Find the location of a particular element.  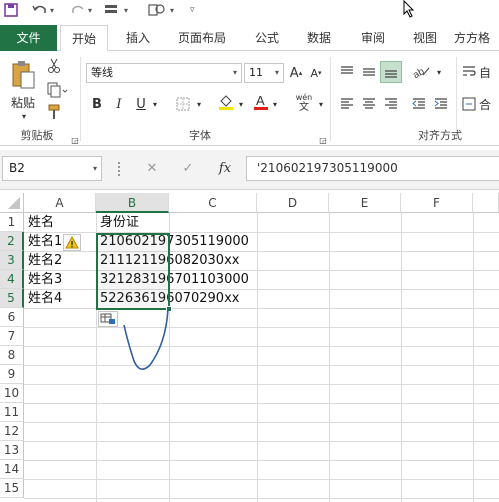

tab-view: 视图 is located at coordinates (425, 38).